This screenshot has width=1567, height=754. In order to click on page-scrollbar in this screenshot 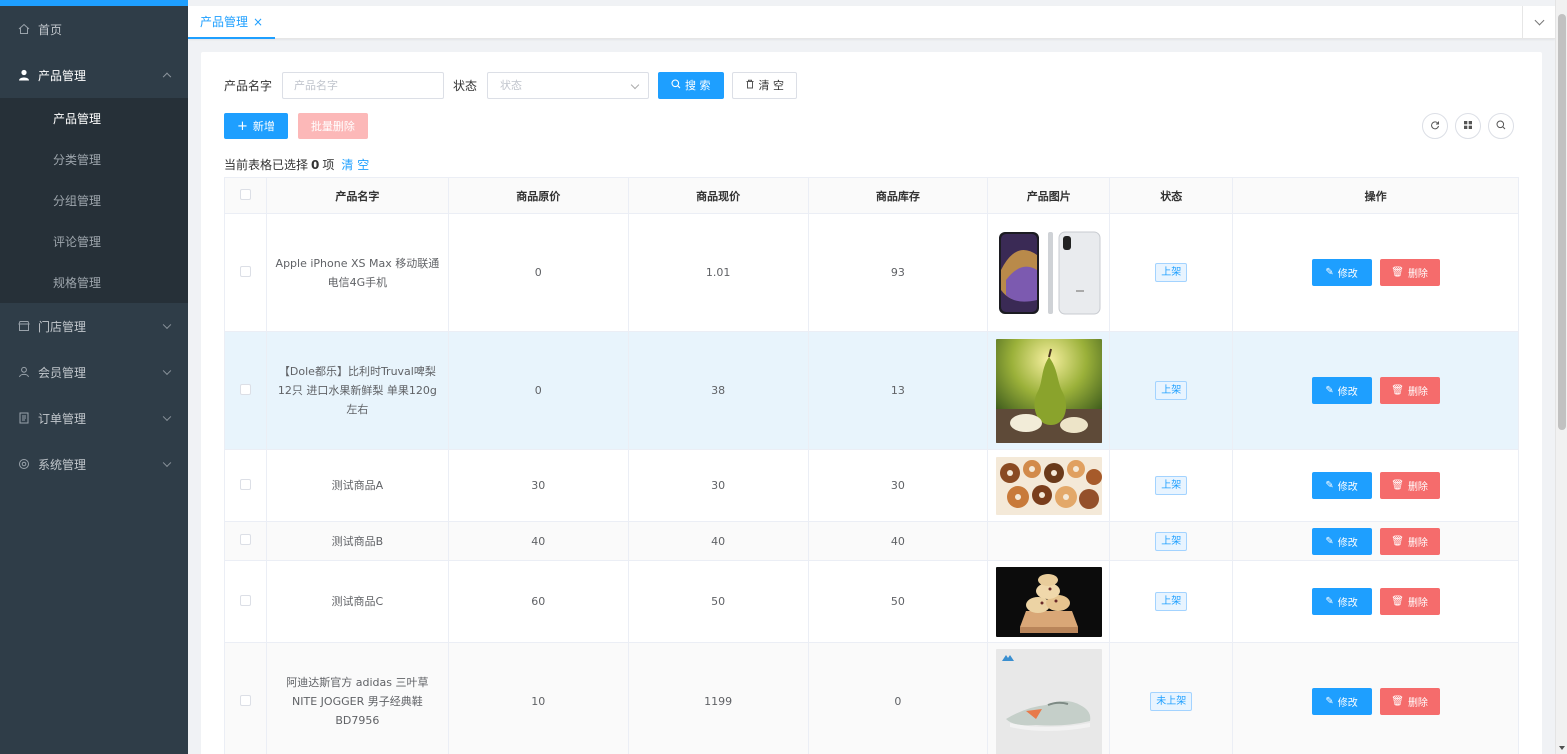, I will do `click(1561, 377)`.